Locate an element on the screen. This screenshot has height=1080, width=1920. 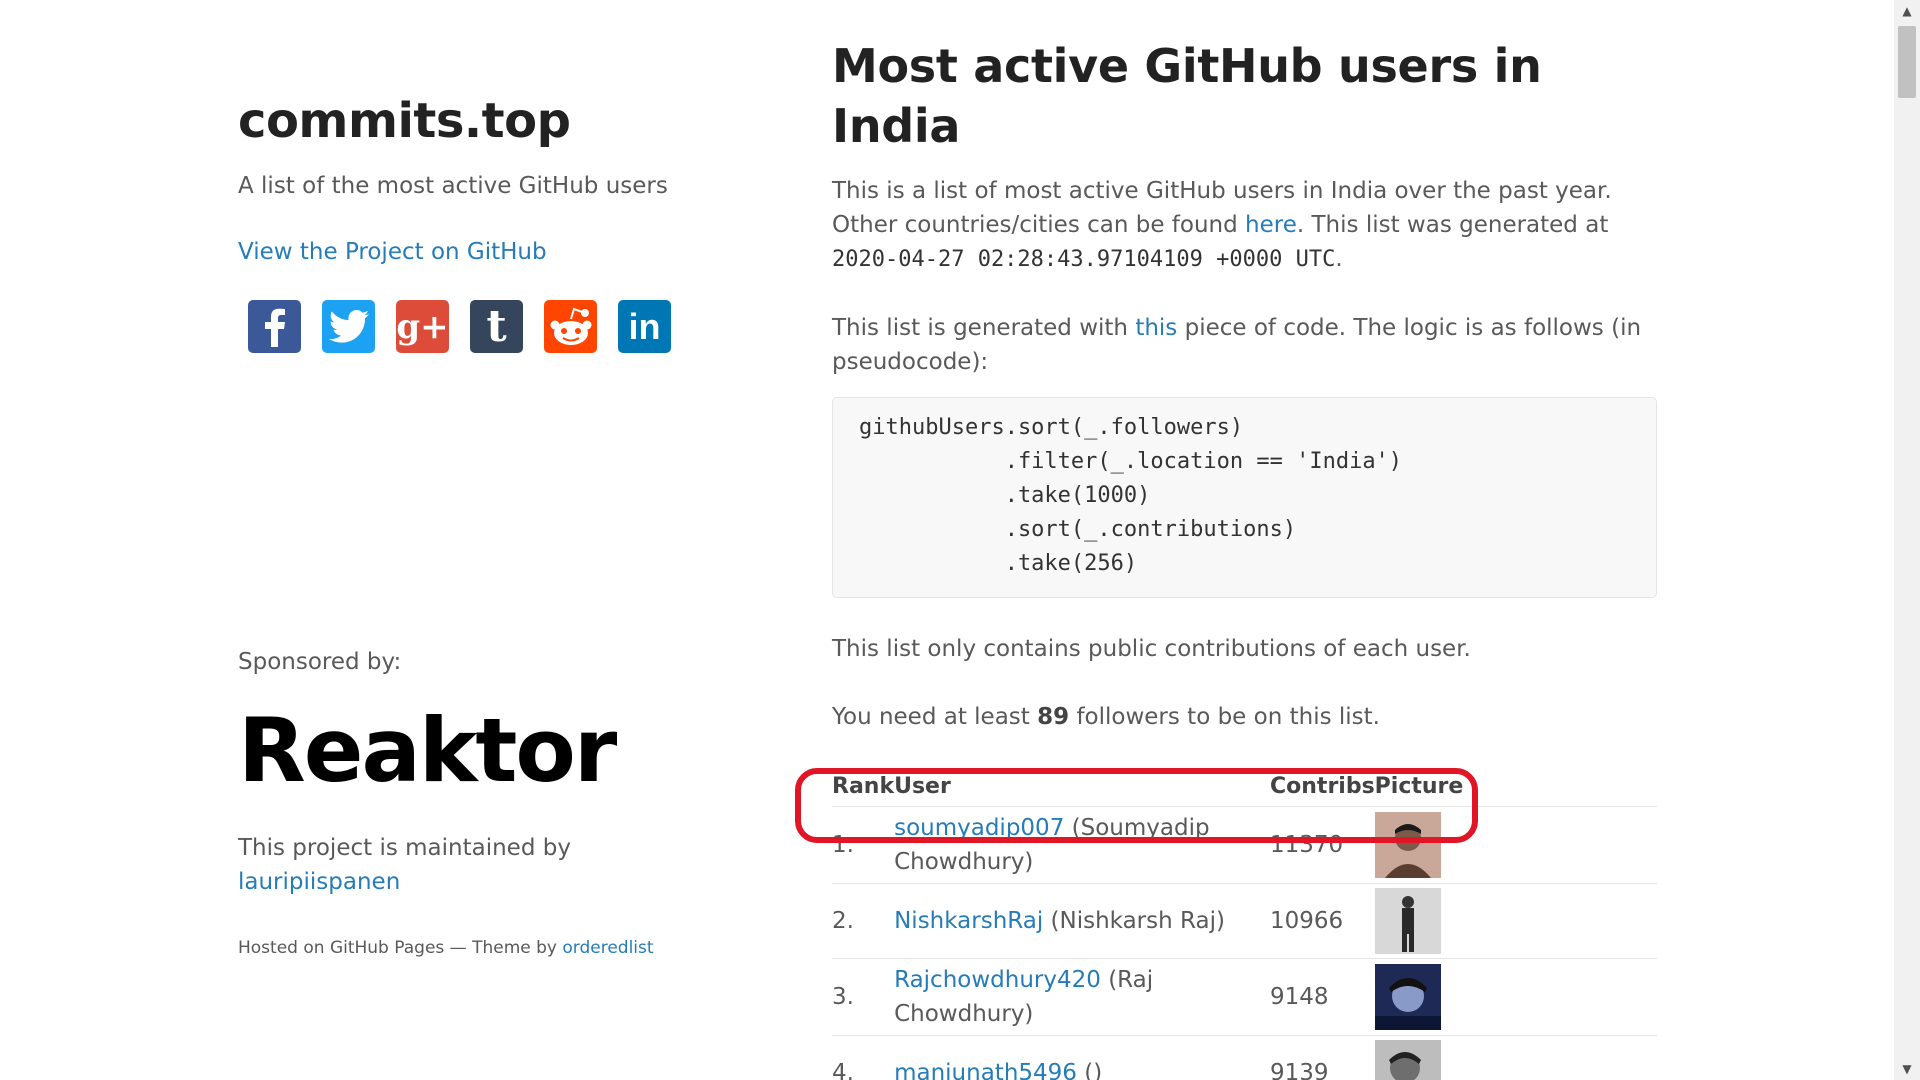
header-picture: Picture is located at coordinates (1515, 789).